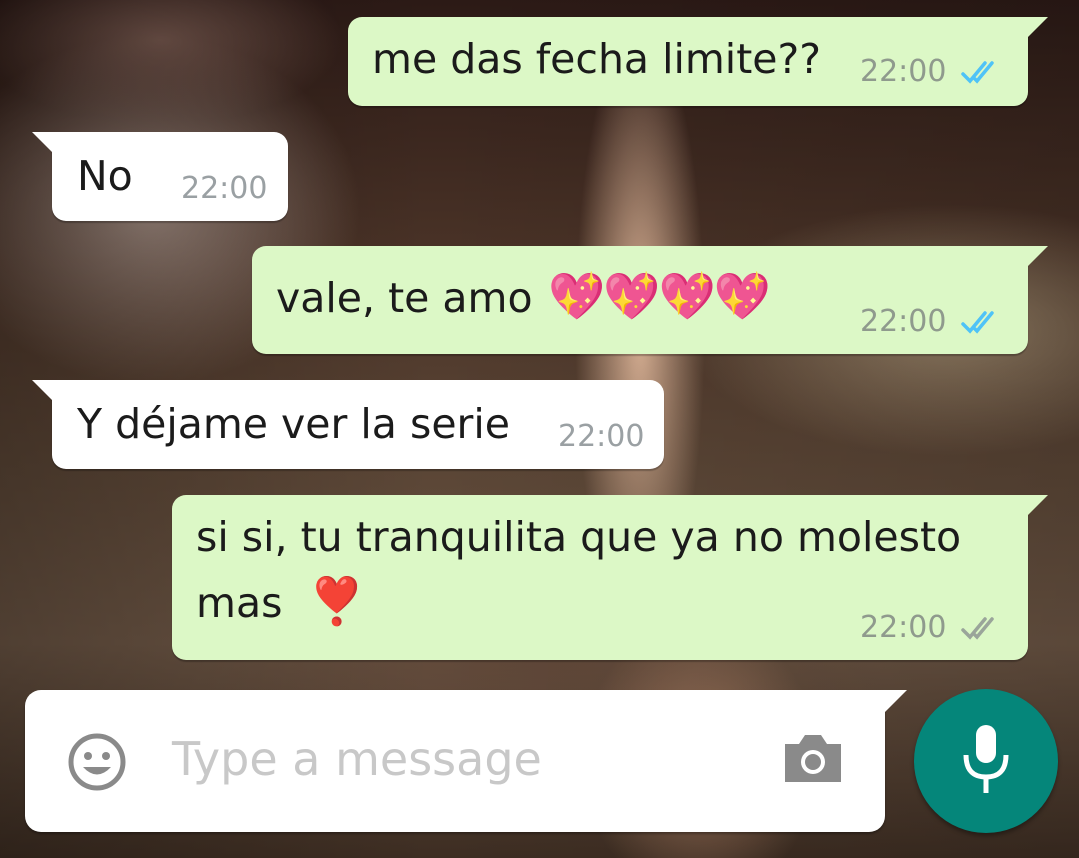 This screenshot has width=1079, height=858. Describe the element at coordinates (160, 176) in the screenshot. I see `incoming-message: No 22:00` at that location.